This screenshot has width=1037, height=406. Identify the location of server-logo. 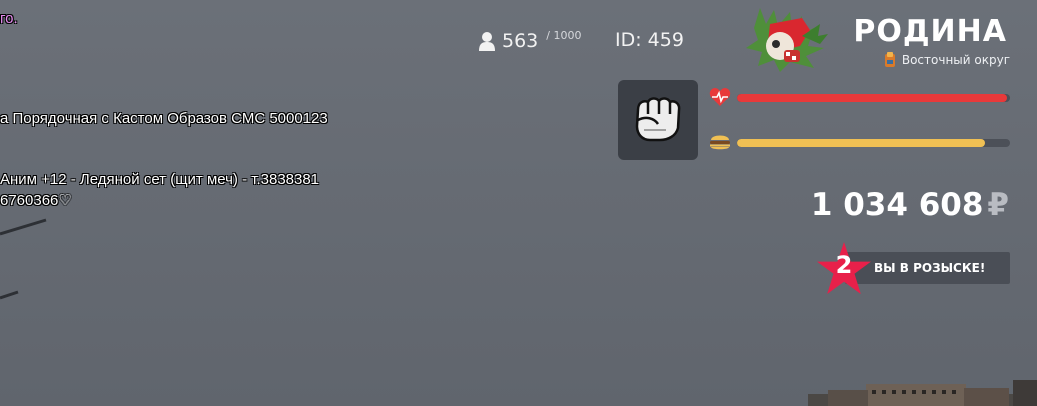
(787, 40).